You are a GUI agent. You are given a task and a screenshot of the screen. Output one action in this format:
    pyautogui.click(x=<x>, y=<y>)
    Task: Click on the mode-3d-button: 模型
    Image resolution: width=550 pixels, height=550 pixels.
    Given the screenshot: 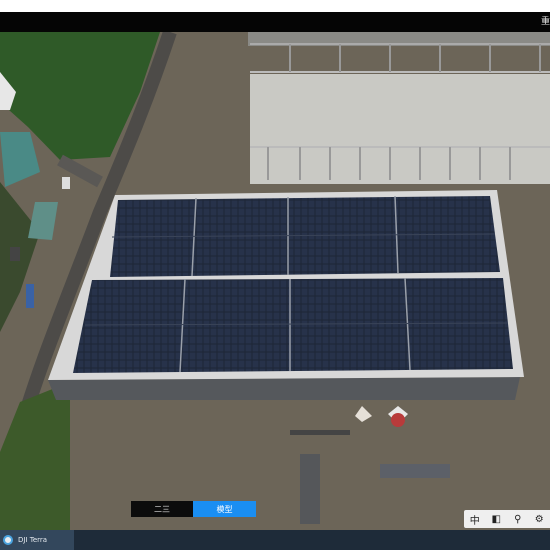 What is the action you would take?
    pyautogui.click(x=224, y=509)
    